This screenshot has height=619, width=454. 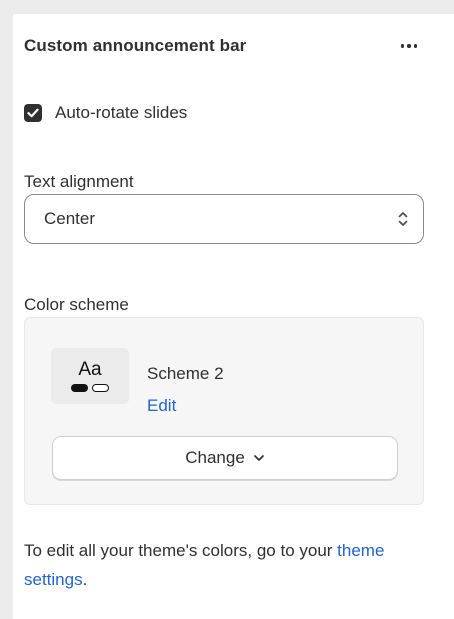 What do you see at coordinates (402, 46) in the screenshot?
I see `more-horizontal-icon` at bounding box center [402, 46].